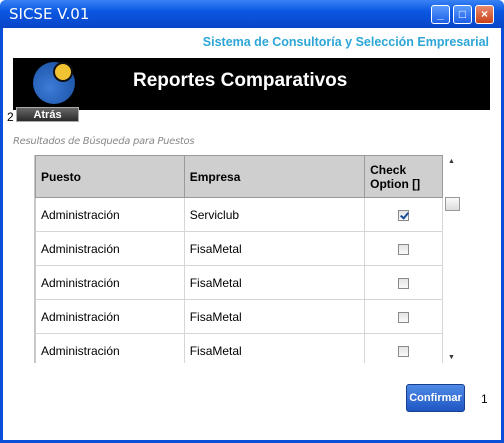 The height and width of the screenshot is (443, 504). What do you see at coordinates (484, 399) in the screenshot?
I see `selection-count: 1` at bounding box center [484, 399].